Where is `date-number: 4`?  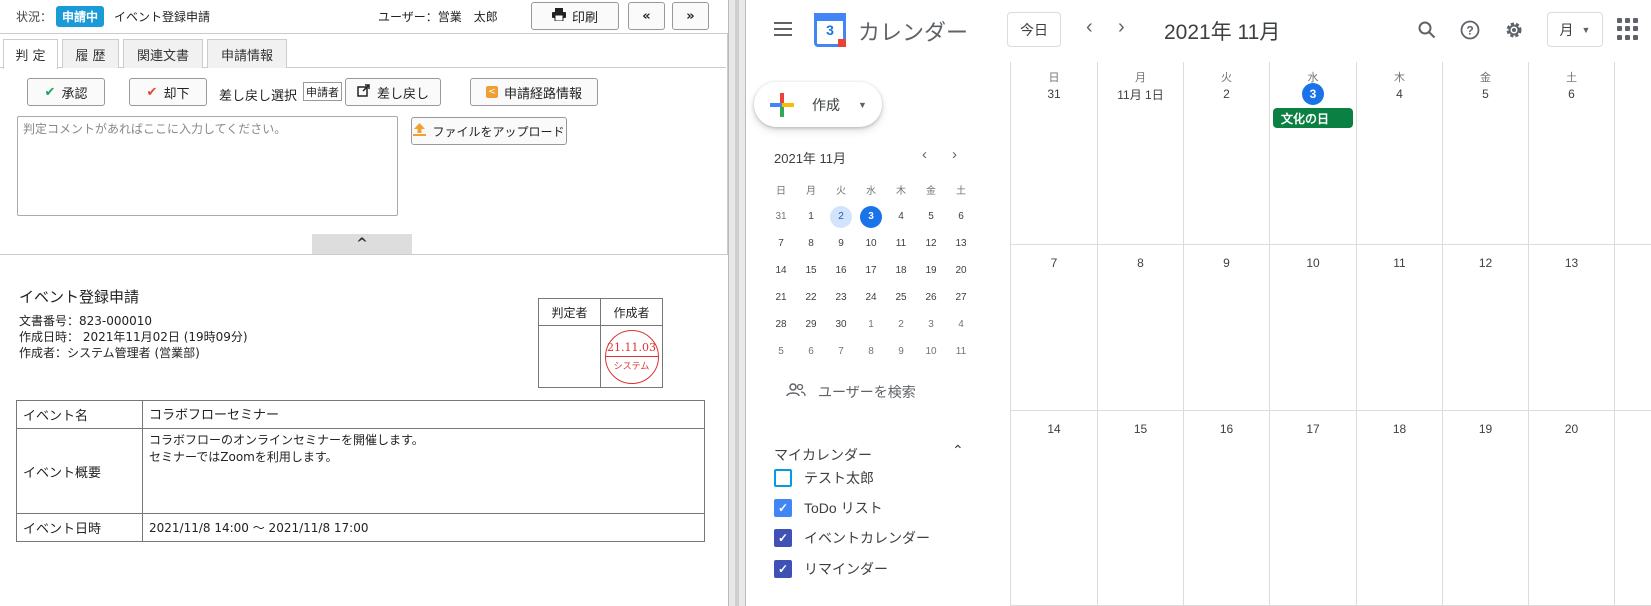 date-number: 4 is located at coordinates (1399, 94).